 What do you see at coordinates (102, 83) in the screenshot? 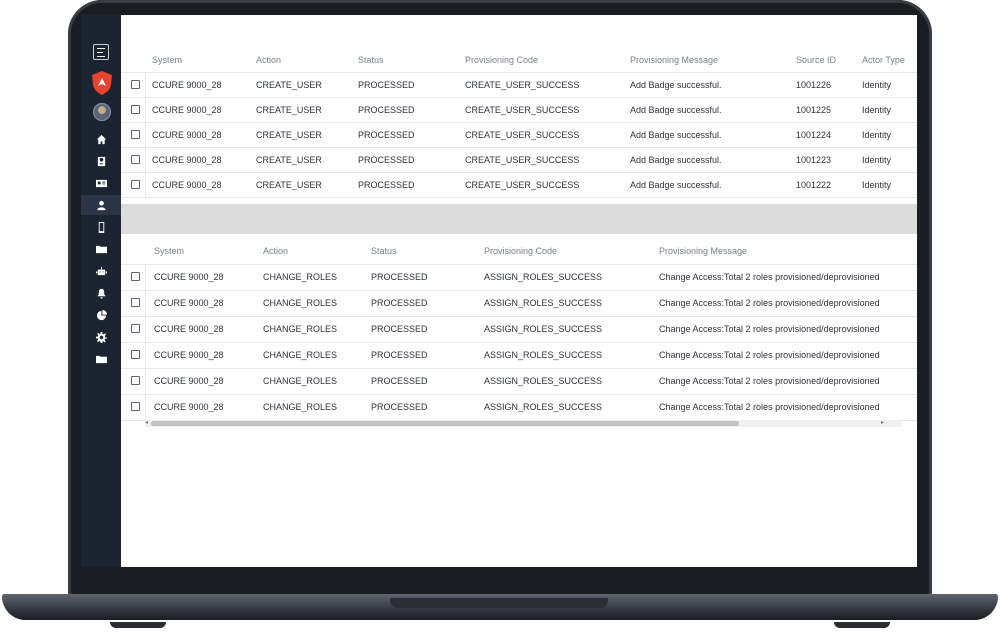
I see `shield-logo-icon` at bounding box center [102, 83].